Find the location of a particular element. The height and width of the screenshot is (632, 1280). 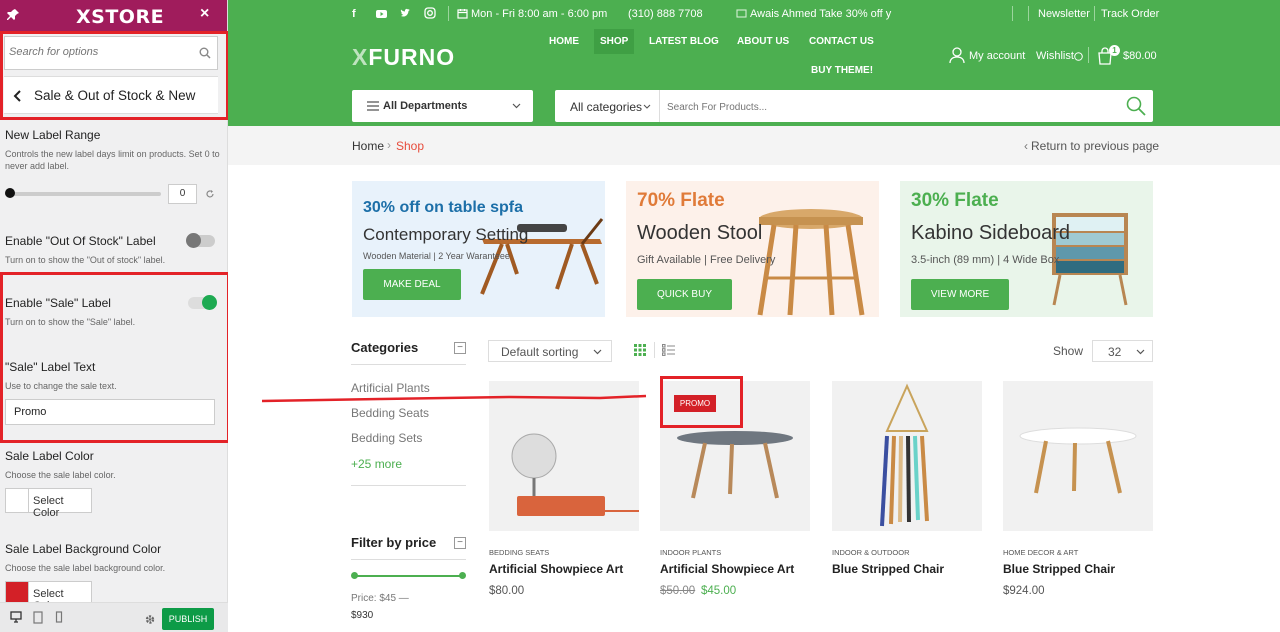

twitter-icon is located at coordinates (405, 13).